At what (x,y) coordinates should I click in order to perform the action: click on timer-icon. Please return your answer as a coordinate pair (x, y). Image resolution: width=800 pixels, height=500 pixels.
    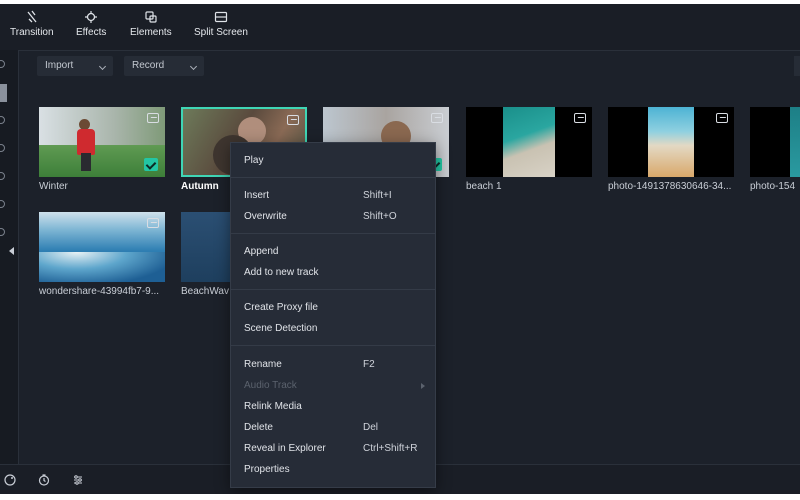
    Looking at the image, I should click on (44, 480).